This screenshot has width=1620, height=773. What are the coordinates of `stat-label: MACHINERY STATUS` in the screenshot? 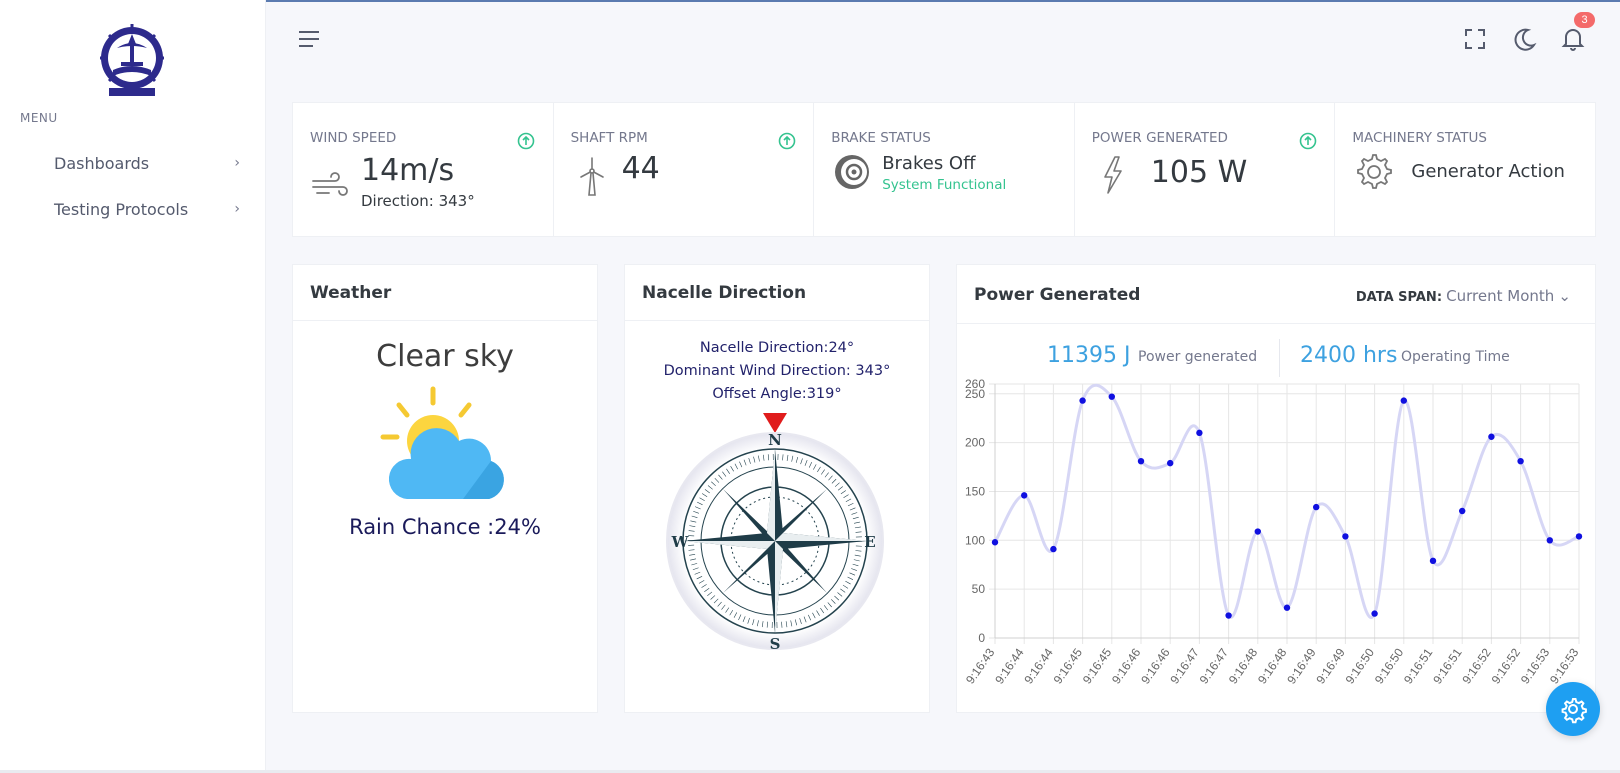 It's located at (1419, 138).